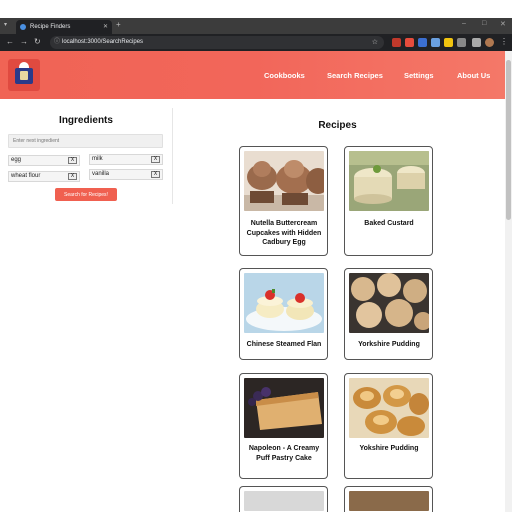  I want to click on maximize-icon: □, so click(484, 23).